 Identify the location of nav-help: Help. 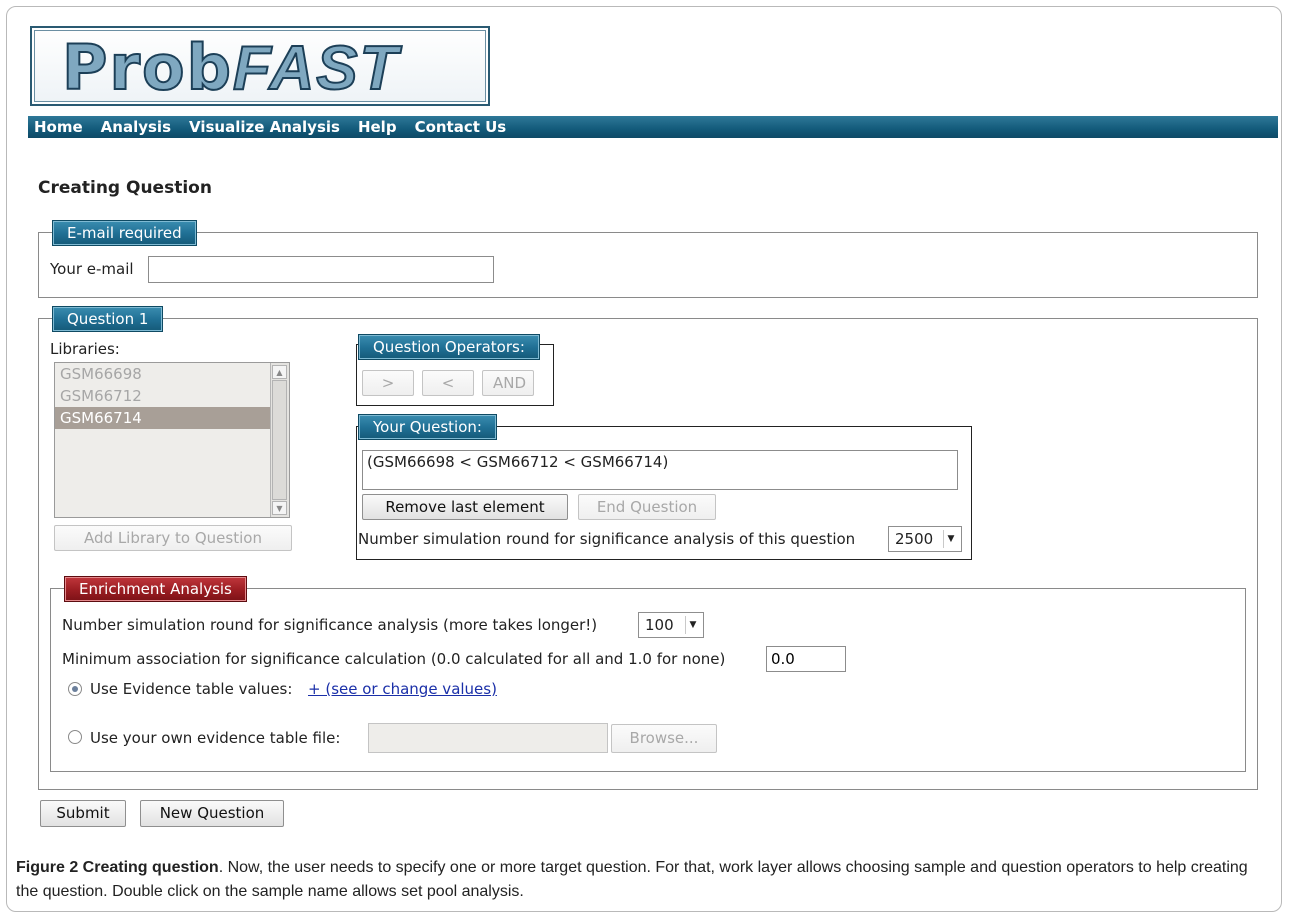
(377, 127).